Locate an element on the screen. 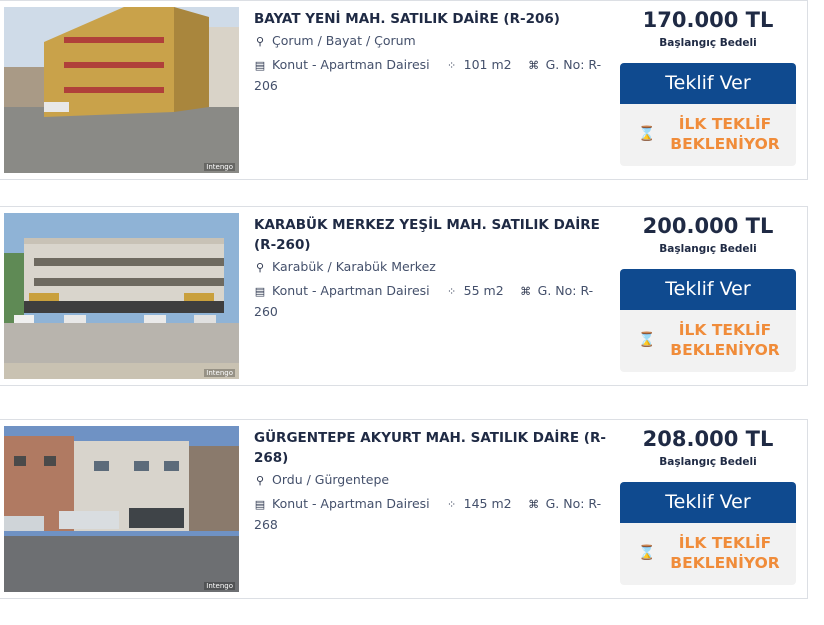  listing-price: 200.000 TL is located at coordinates (708, 226).